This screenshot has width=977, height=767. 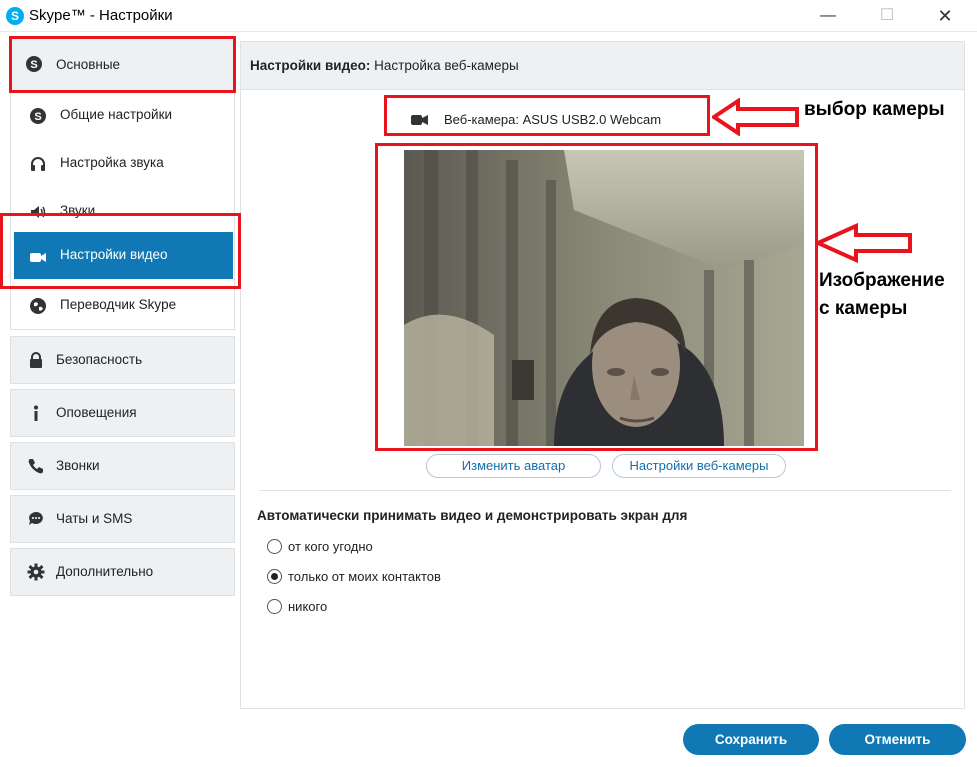 I want to click on annotation-box-video, so click(x=120, y=251).